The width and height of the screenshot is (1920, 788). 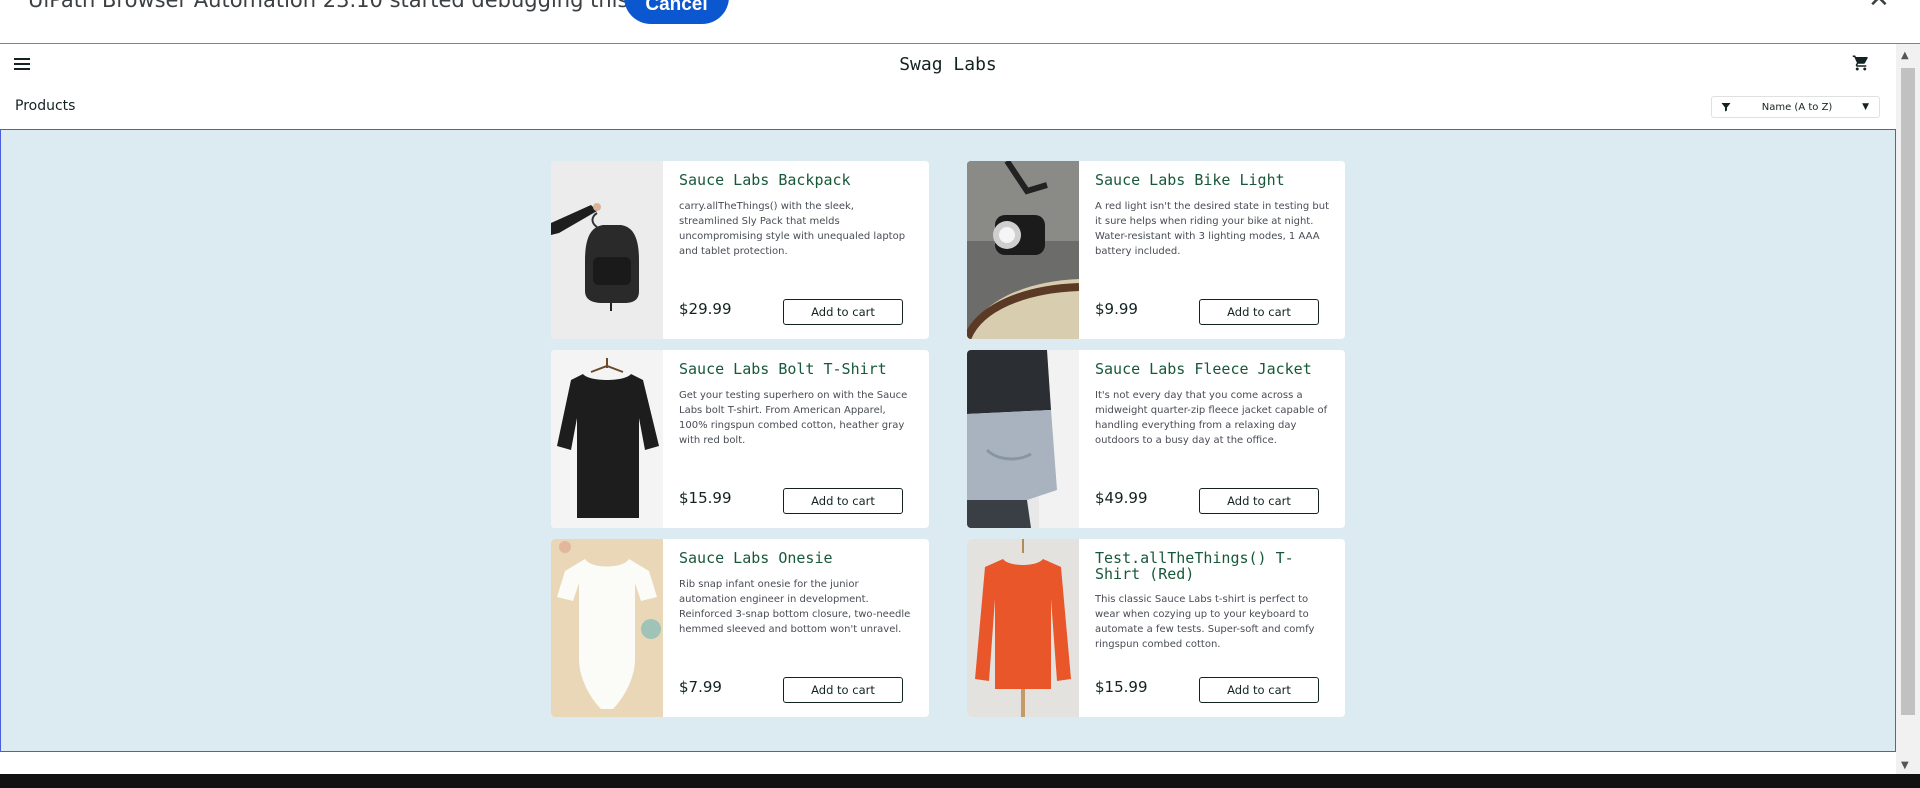 I want to click on shopping-cart-icon, so click(x=1862, y=64).